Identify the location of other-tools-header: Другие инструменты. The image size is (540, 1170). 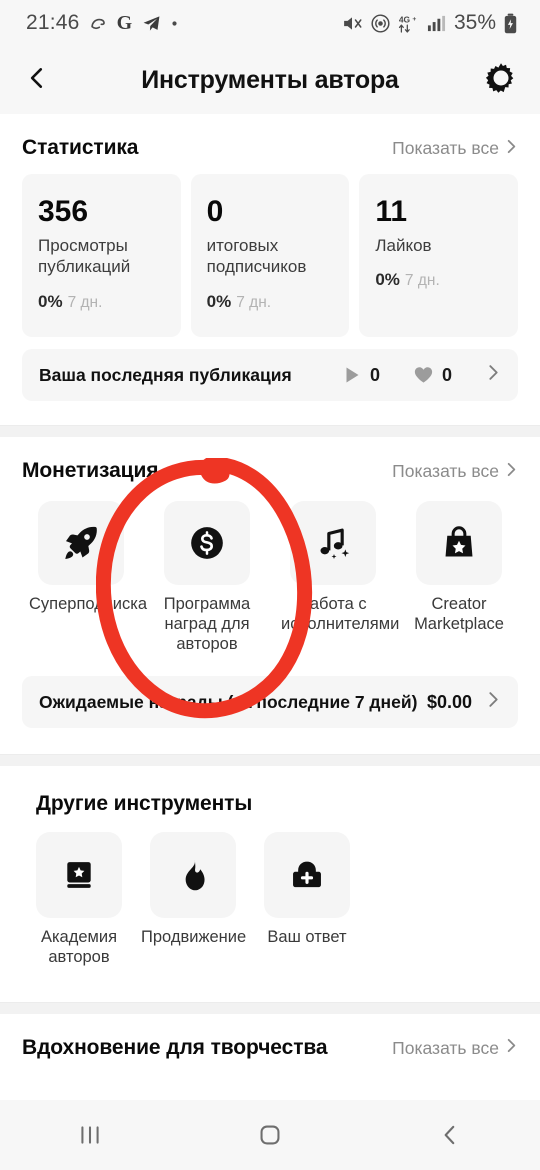
(270, 793).